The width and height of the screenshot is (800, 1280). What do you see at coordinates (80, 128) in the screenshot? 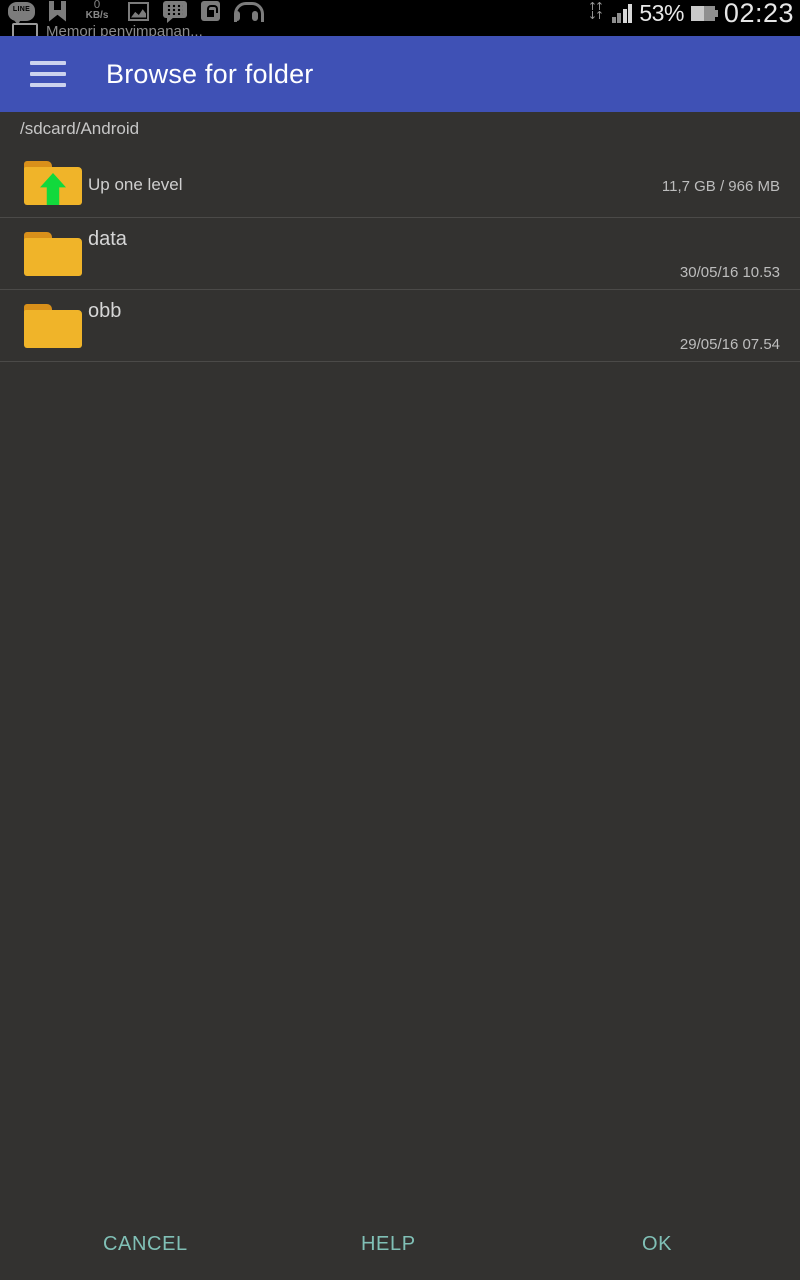
I see `current-path-label: /sdcard/Android` at bounding box center [80, 128].